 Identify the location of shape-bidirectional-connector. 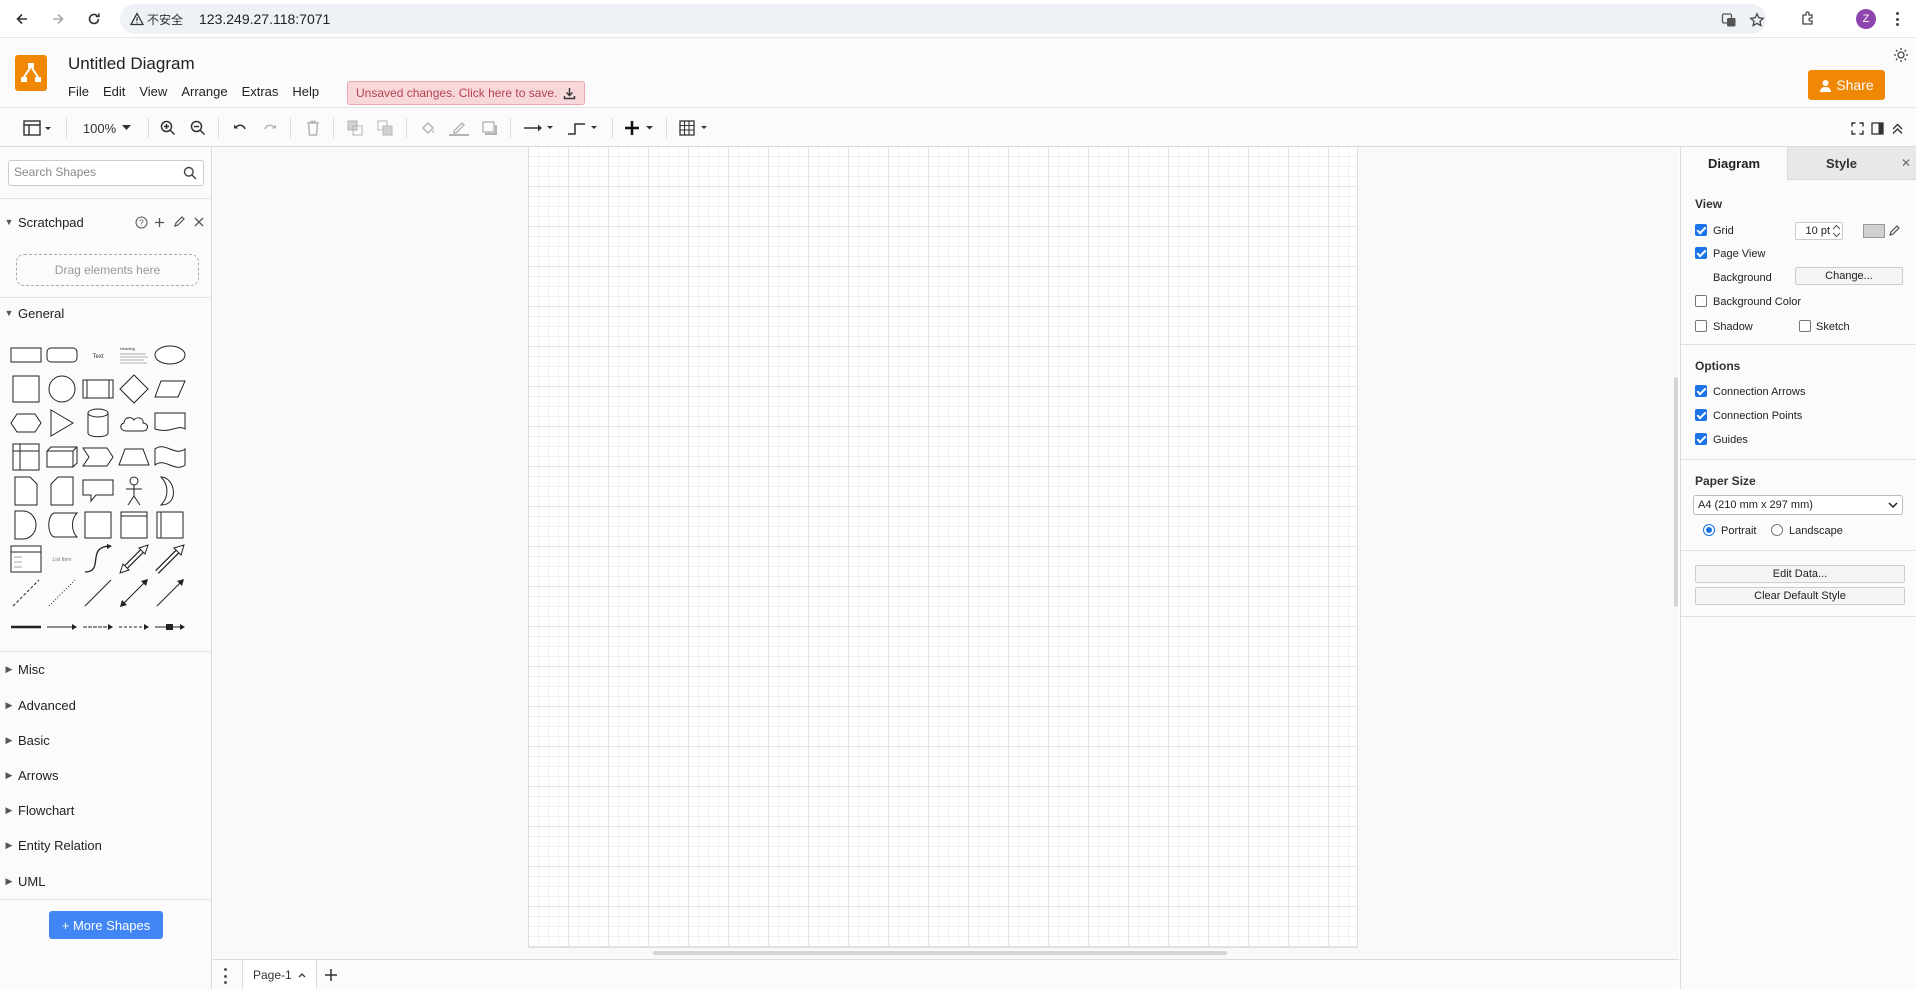
(134, 593).